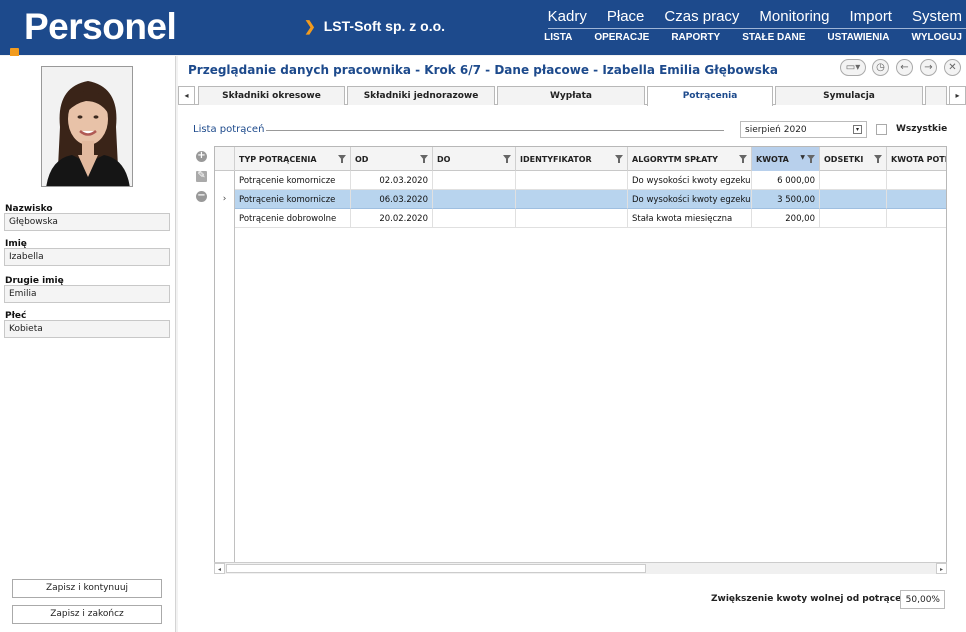 Image resolution: width=966 pixels, height=632 pixels. What do you see at coordinates (87, 294) in the screenshot?
I see `second-name-field: Emilia` at bounding box center [87, 294].